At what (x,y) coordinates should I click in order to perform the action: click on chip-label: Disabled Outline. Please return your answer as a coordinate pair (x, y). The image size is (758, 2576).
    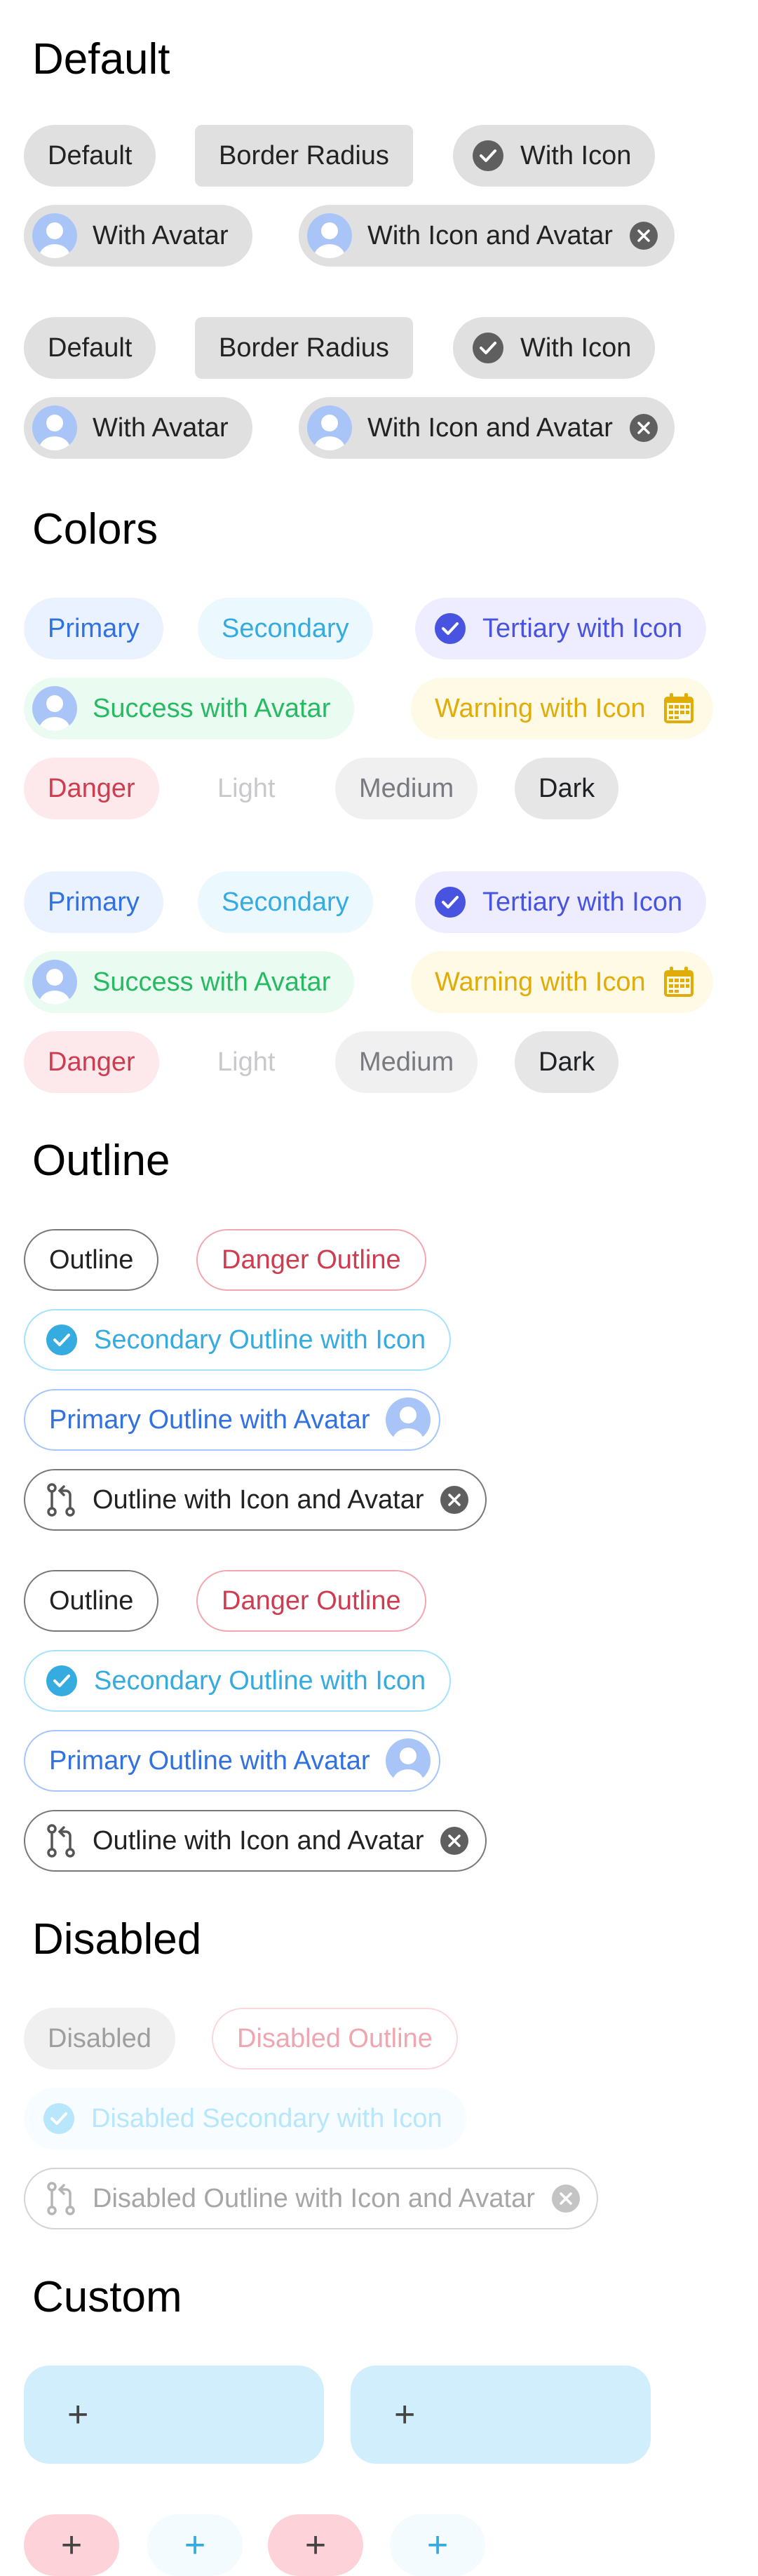
    Looking at the image, I should click on (335, 2038).